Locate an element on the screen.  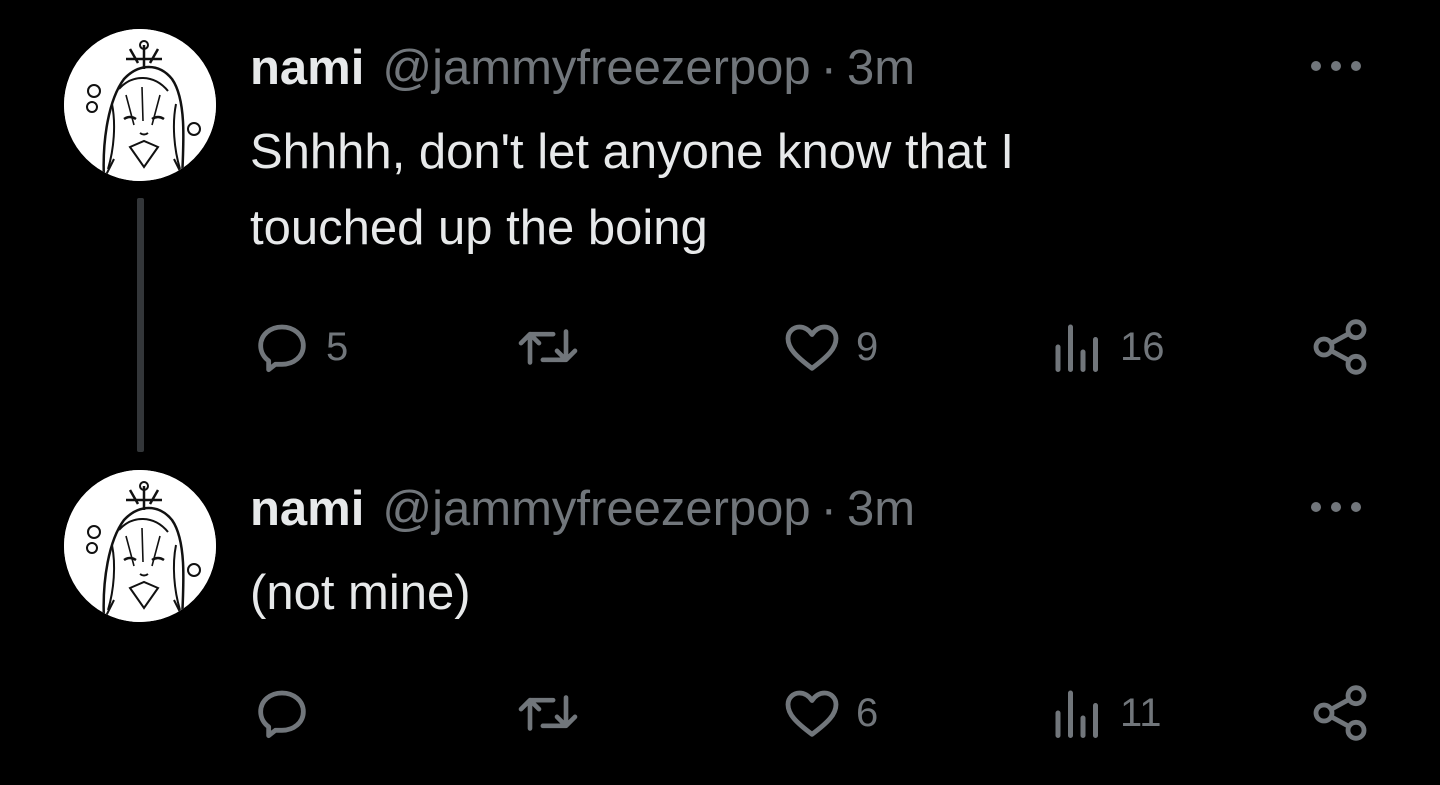
like-button: 9 is located at coordinates (829, 347).